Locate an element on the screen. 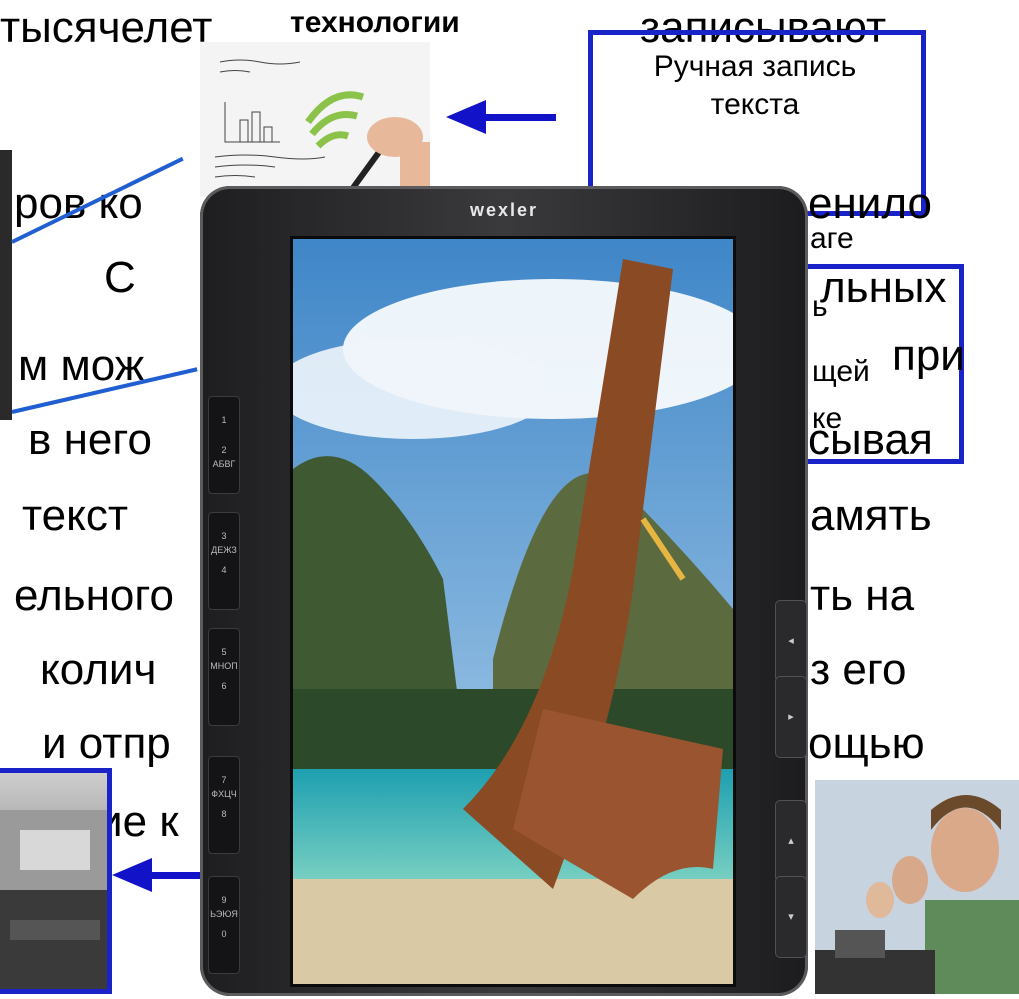 Image resolution: width=1019 pixels, height=999 pixels. key-3-label: 3 is located at coordinates (224, 536).